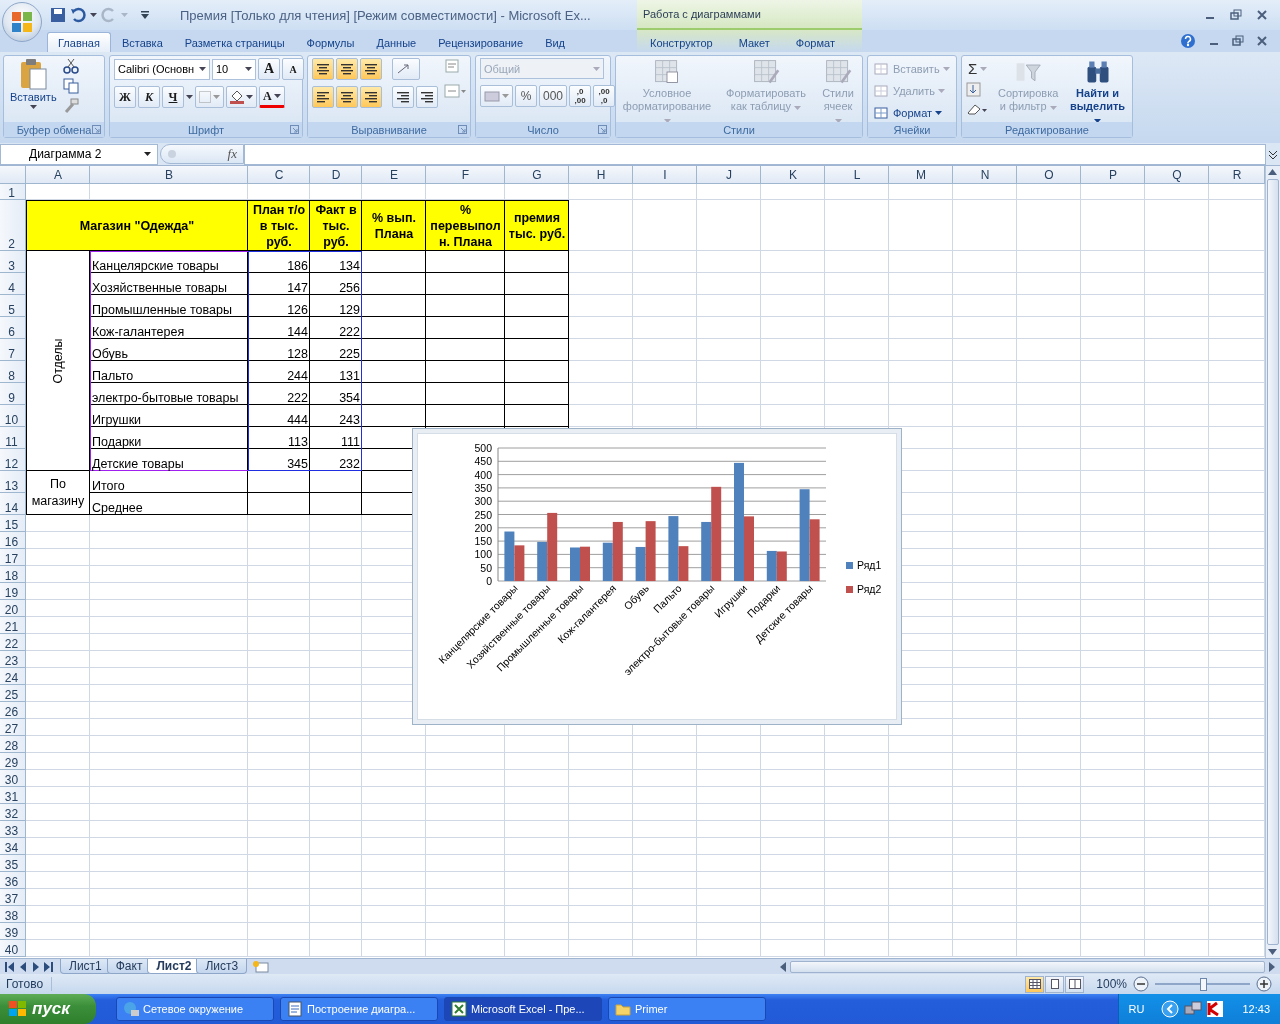 The image size is (1280, 1024). What do you see at coordinates (142, 42) in the screenshot?
I see `ribbon-tab: Вставка` at bounding box center [142, 42].